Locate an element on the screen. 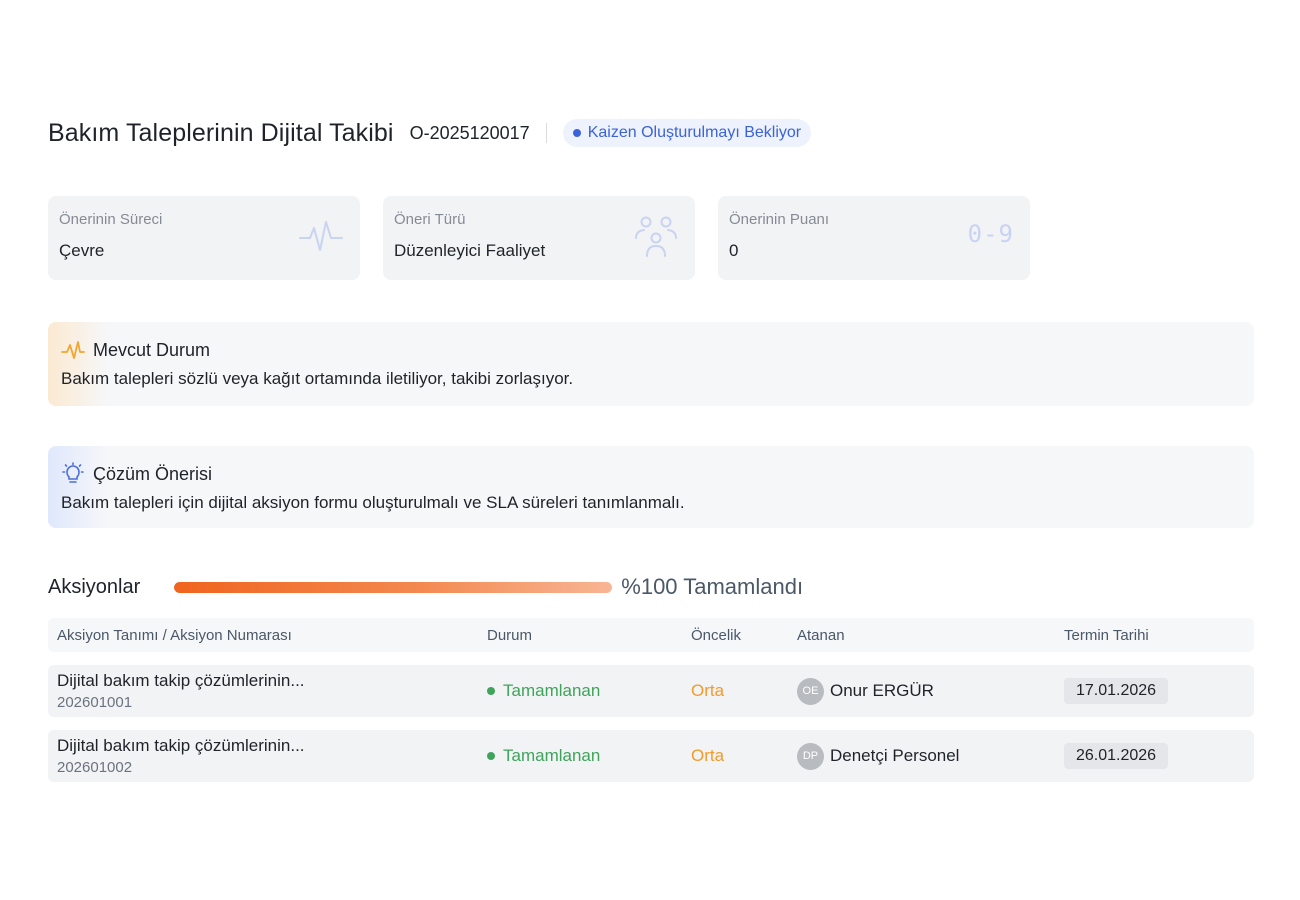 This screenshot has width=1300, height=900. status-badge: Kaizen Oluşturulmayı Bekliyor is located at coordinates (687, 133).